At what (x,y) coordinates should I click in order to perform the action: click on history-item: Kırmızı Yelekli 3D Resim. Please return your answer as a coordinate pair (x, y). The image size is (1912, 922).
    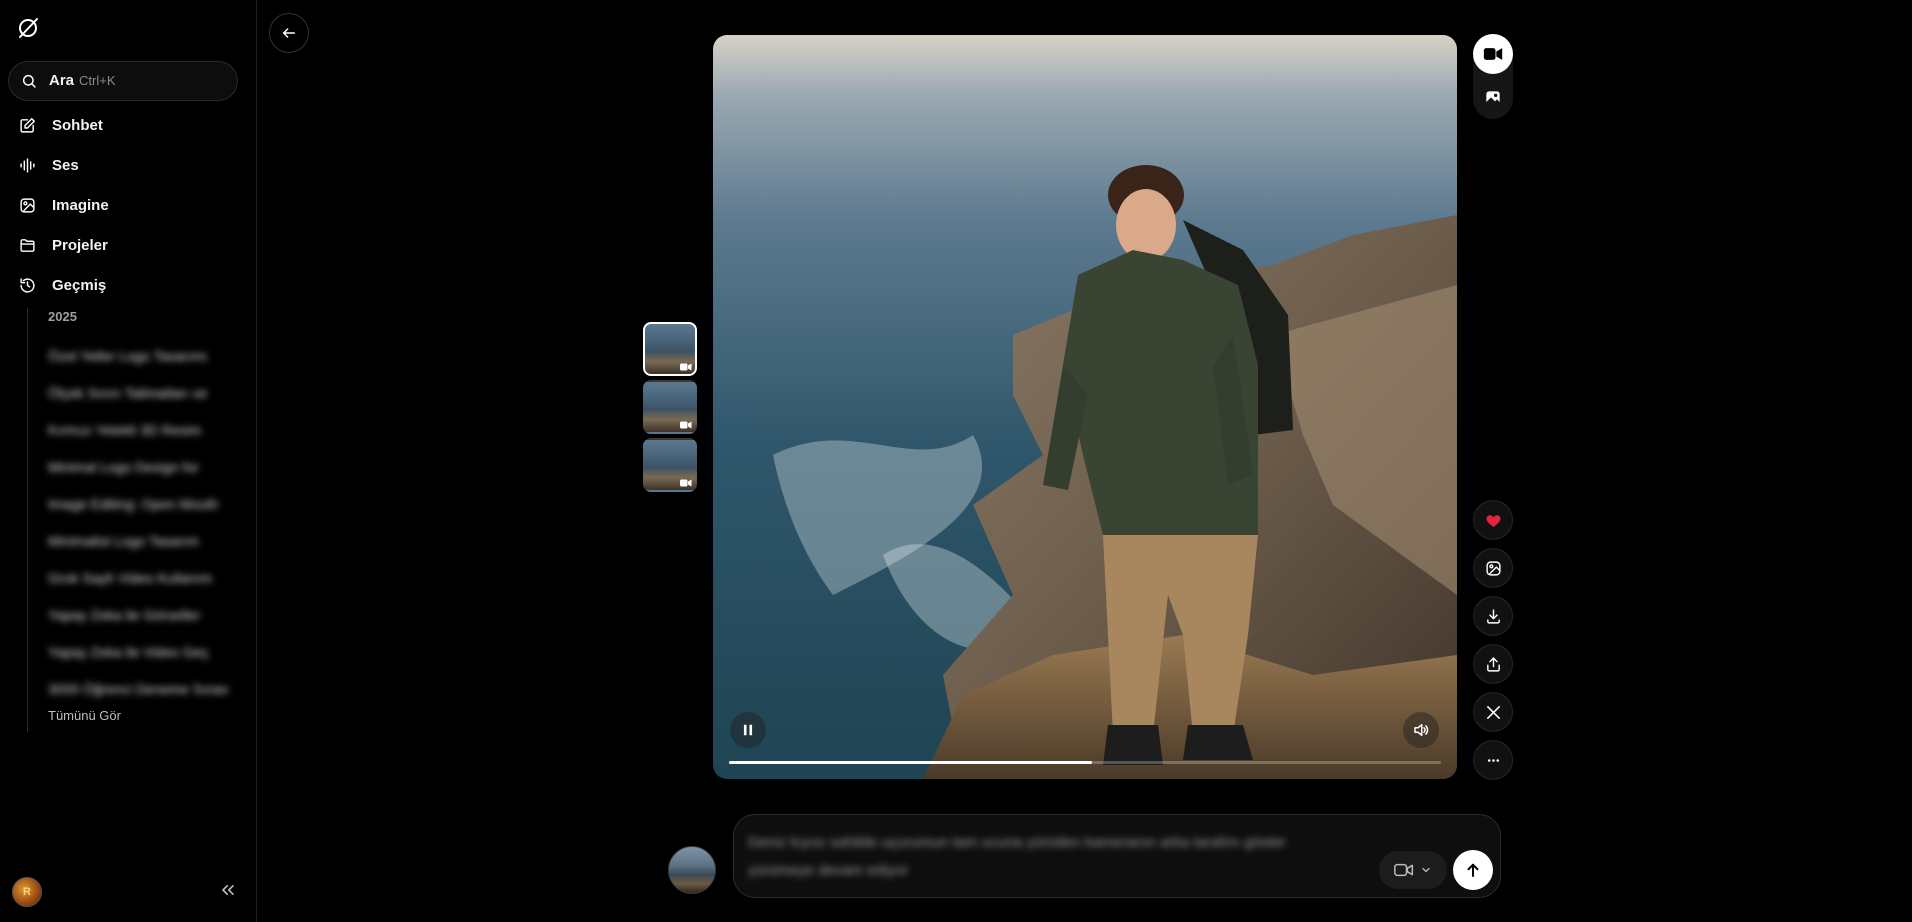
    Looking at the image, I should click on (138, 430).